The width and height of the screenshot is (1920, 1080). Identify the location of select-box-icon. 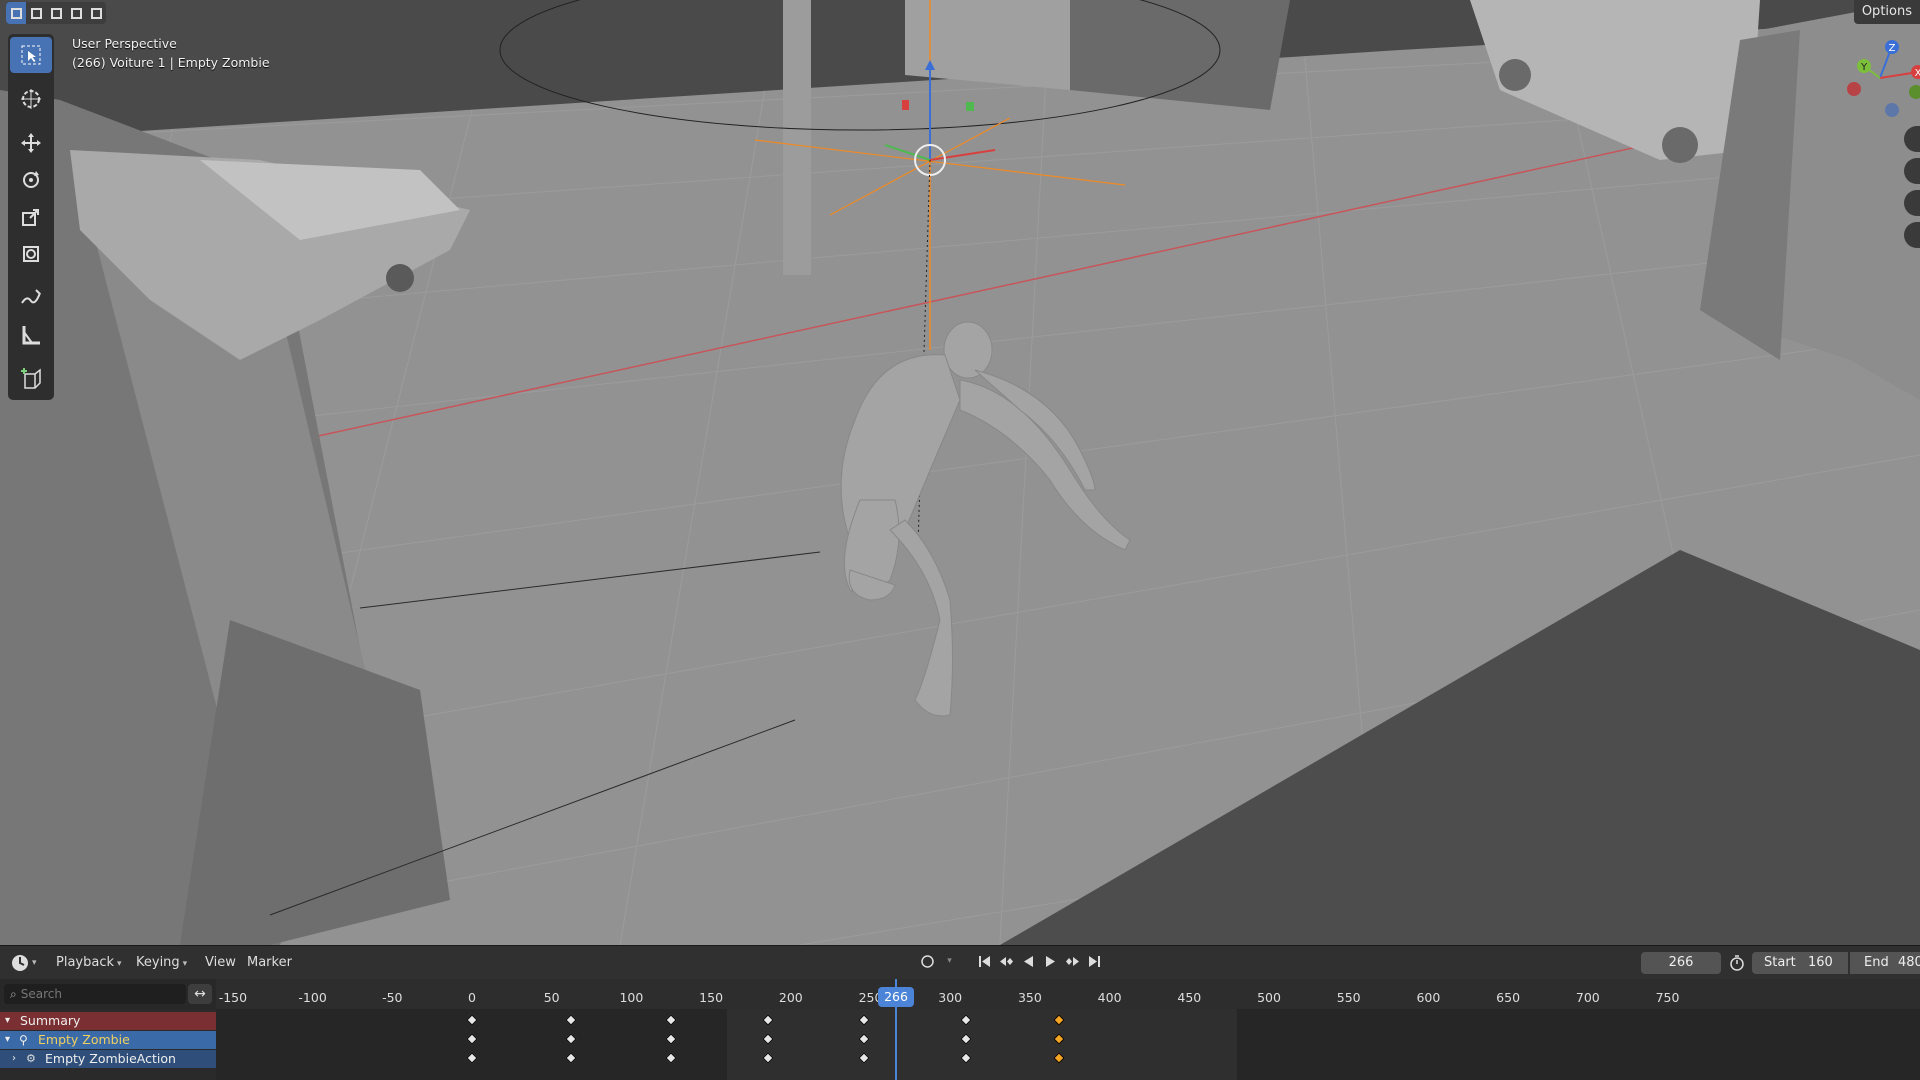
(31, 55).